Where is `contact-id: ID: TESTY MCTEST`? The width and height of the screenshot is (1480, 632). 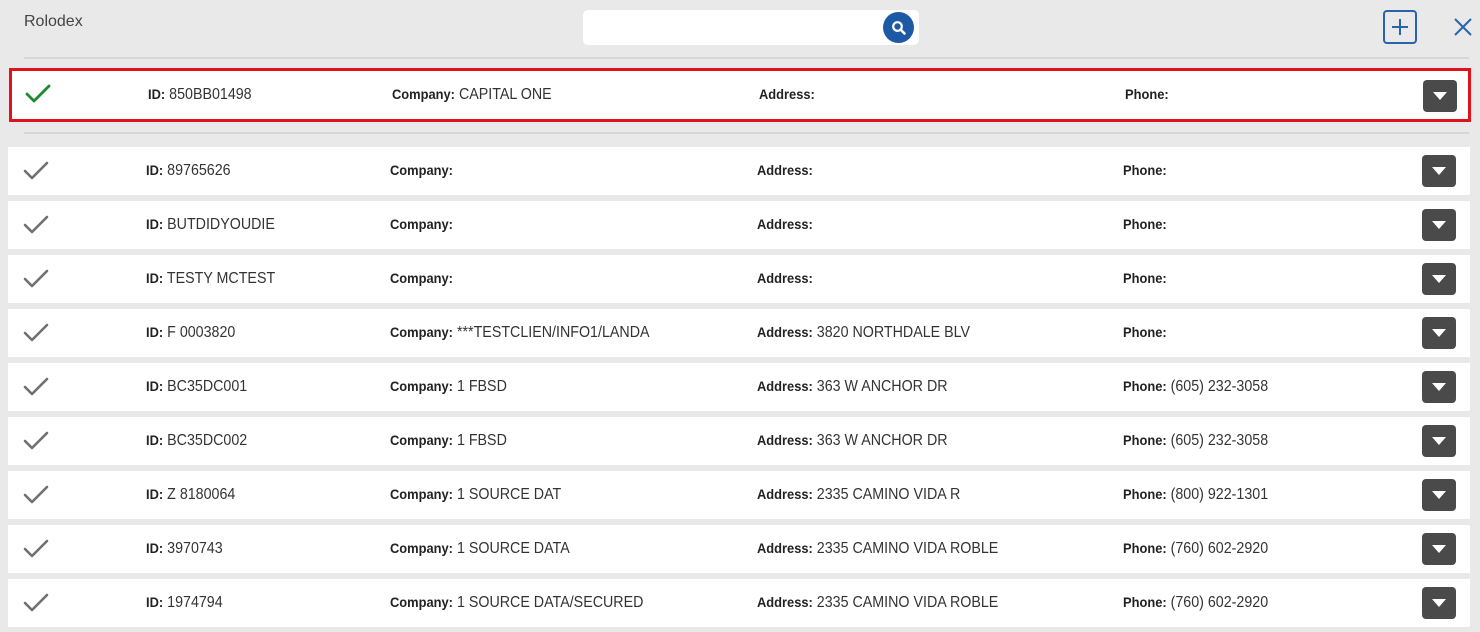 contact-id: ID: TESTY MCTEST is located at coordinates (211, 278).